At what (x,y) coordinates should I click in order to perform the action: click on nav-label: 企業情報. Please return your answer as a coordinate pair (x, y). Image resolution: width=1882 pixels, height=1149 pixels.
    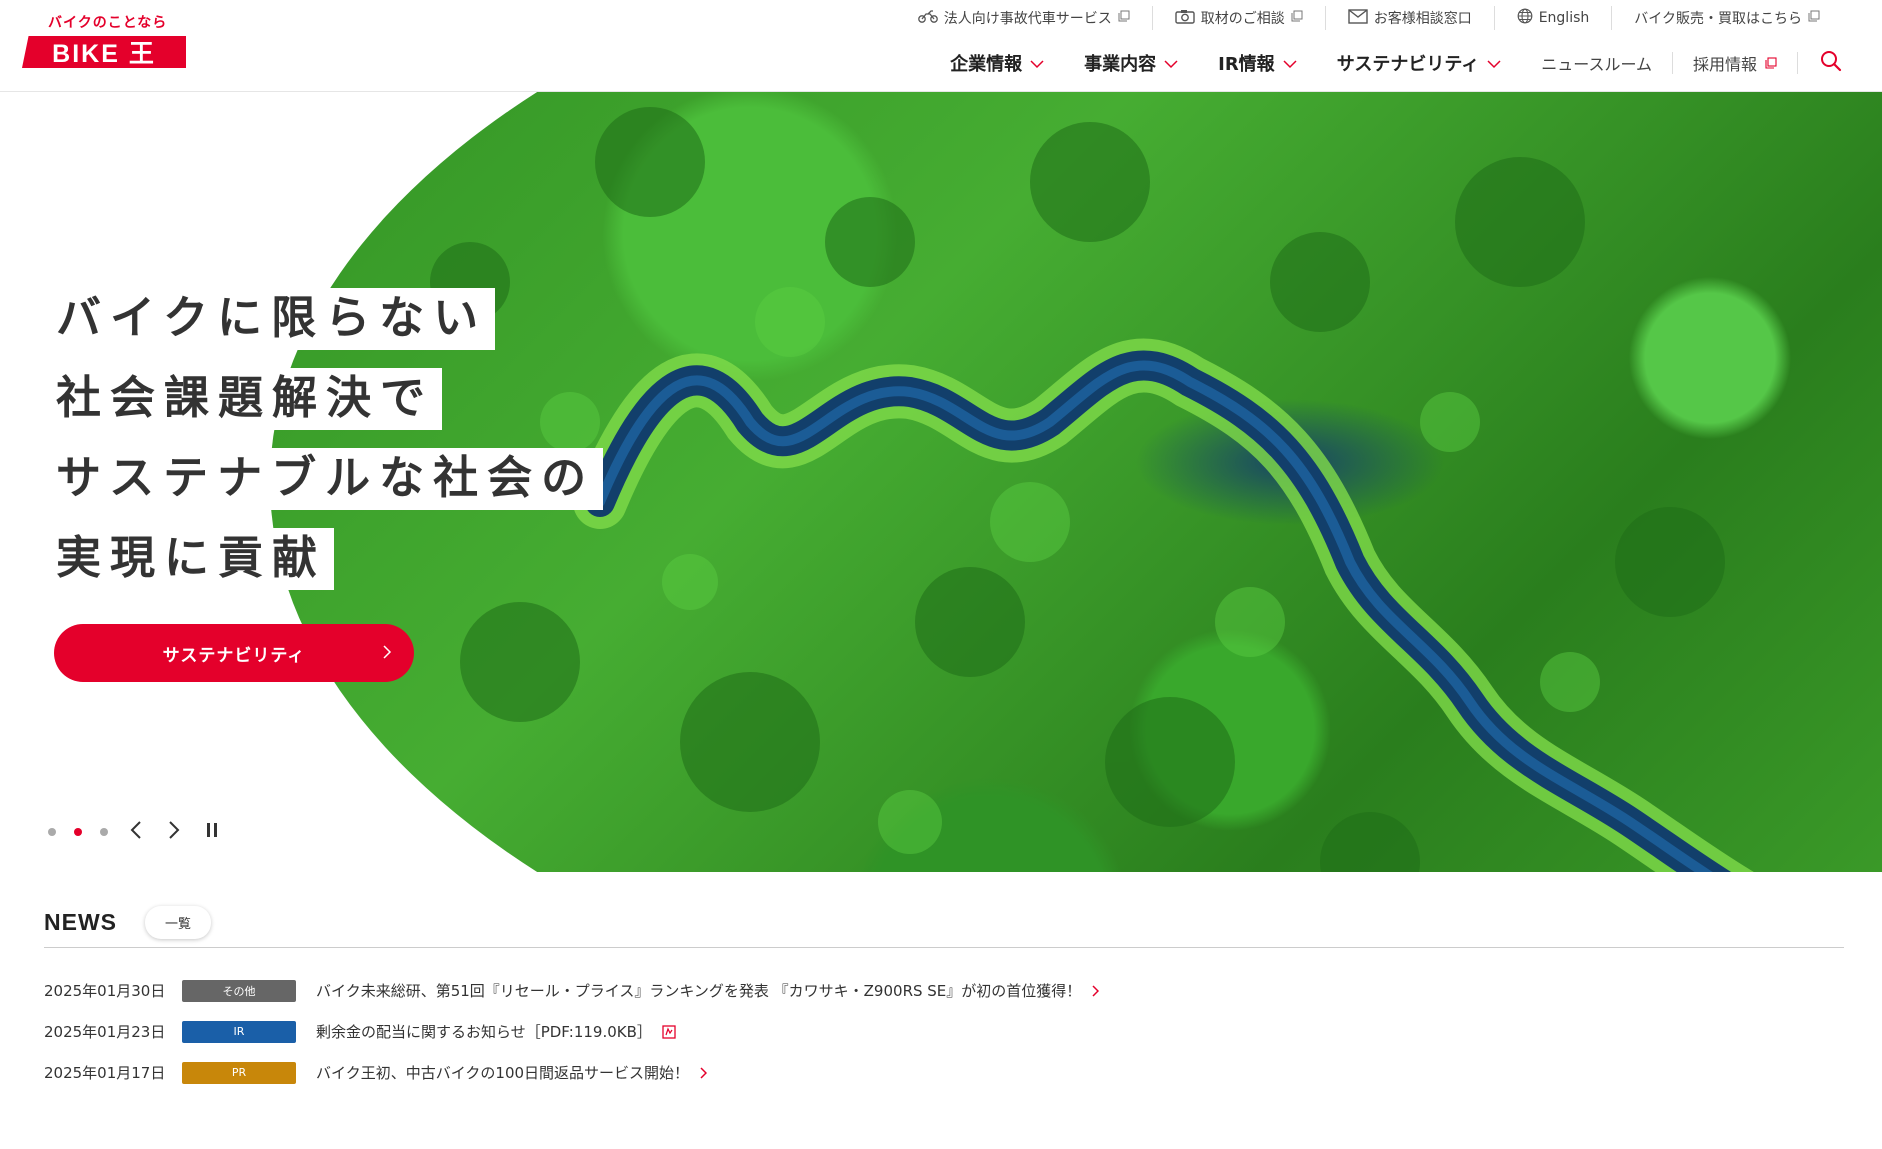
    Looking at the image, I should click on (986, 64).